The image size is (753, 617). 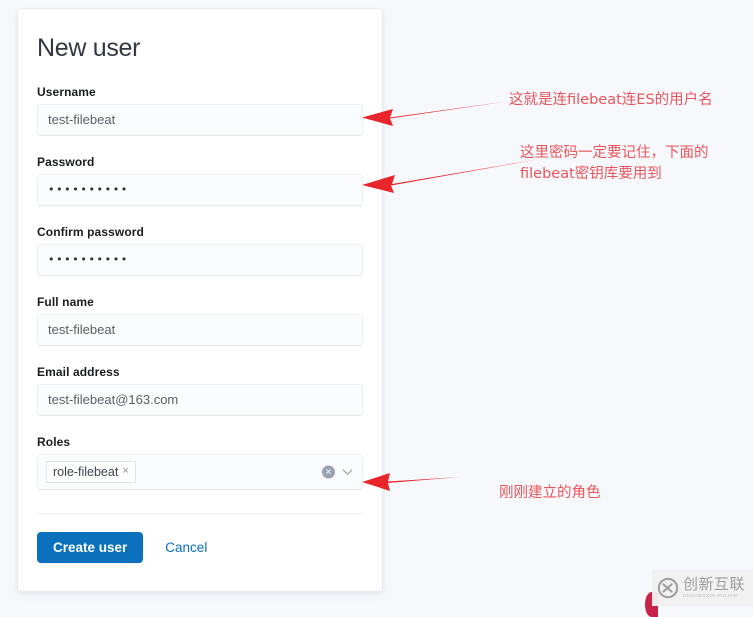 I want to click on label-confirm-password: Confirm password, so click(x=90, y=231).